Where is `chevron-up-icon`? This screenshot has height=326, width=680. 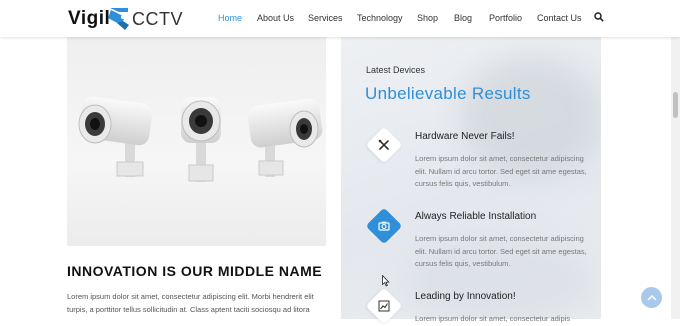
chevron-up-icon is located at coordinates (651, 297).